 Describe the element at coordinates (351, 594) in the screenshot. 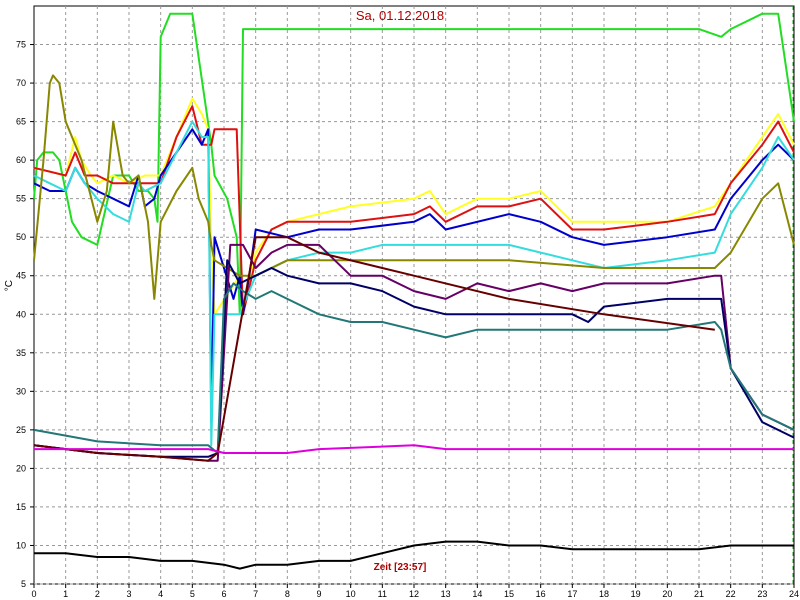

I see `x-tick-label: 10` at that location.